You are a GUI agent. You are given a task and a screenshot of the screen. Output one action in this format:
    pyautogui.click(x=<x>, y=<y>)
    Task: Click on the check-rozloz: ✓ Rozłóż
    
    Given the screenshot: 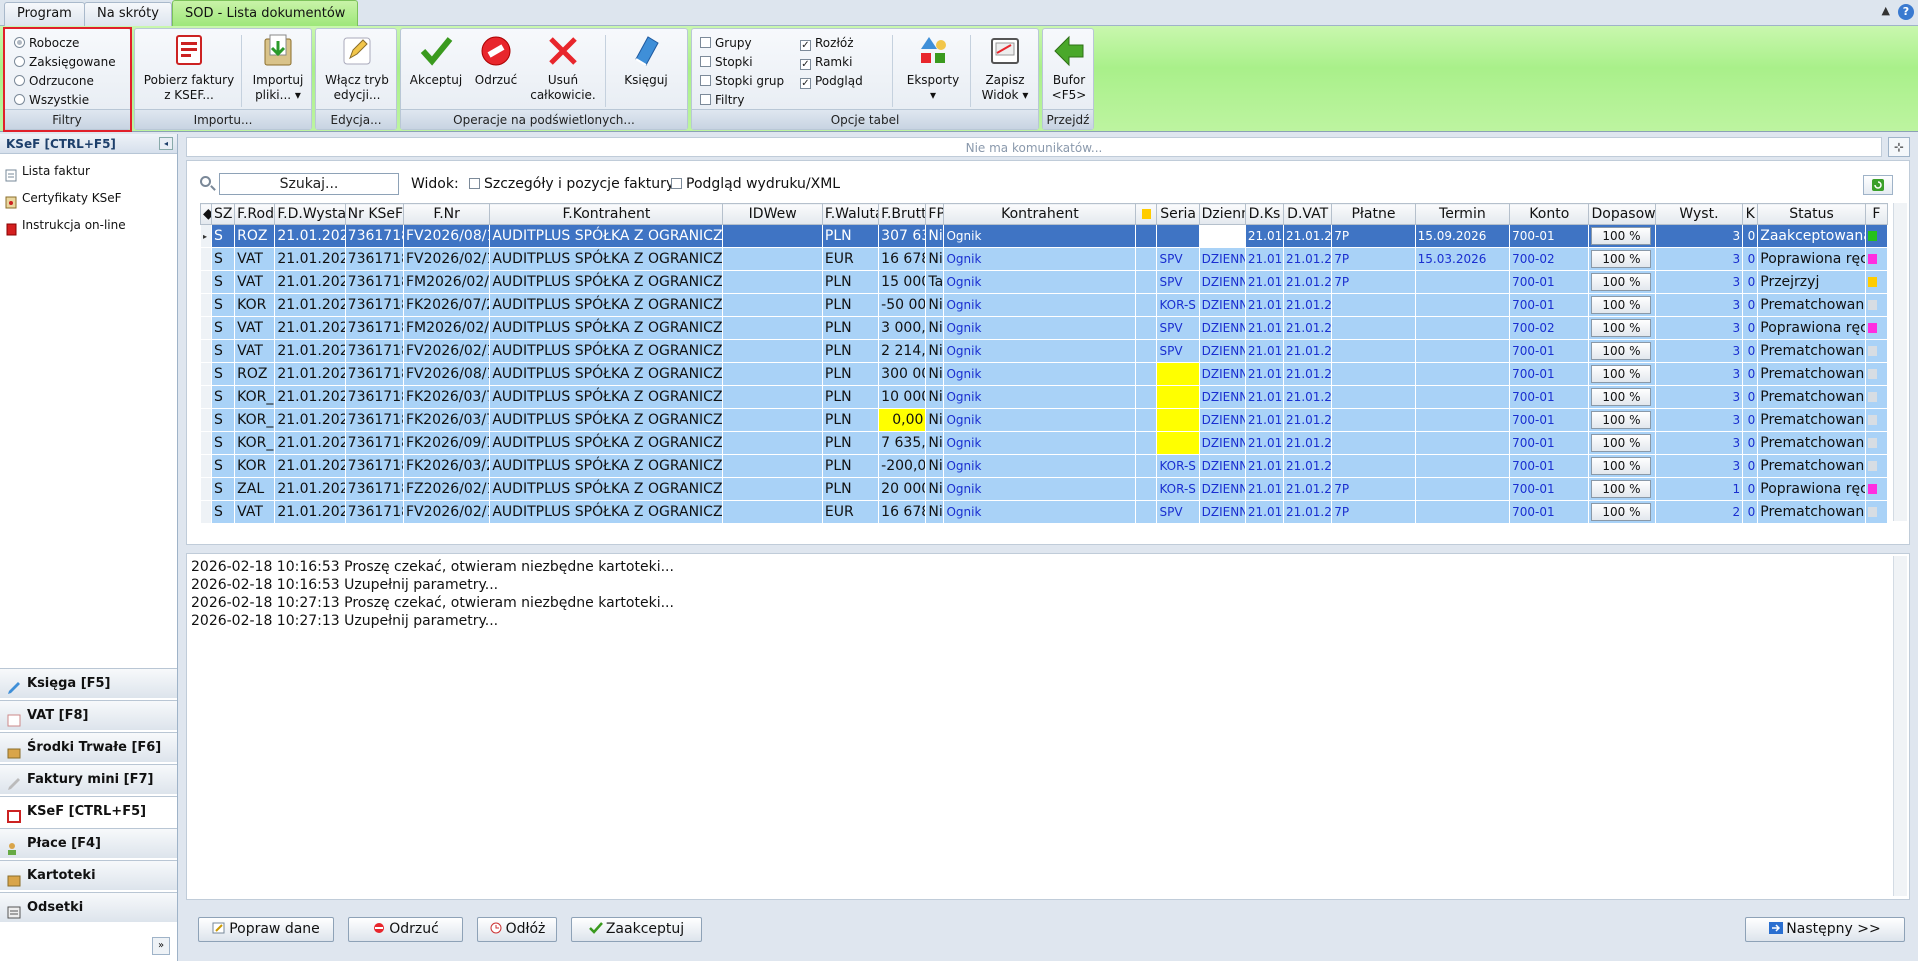 What is the action you would take?
    pyautogui.click(x=827, y=43)
    